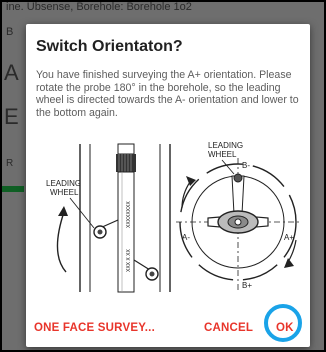  What do you see at coordinates (64, 192) in the screenshot?
I see `left-leading-label: WHEEL` at bounding box center [64, 192].